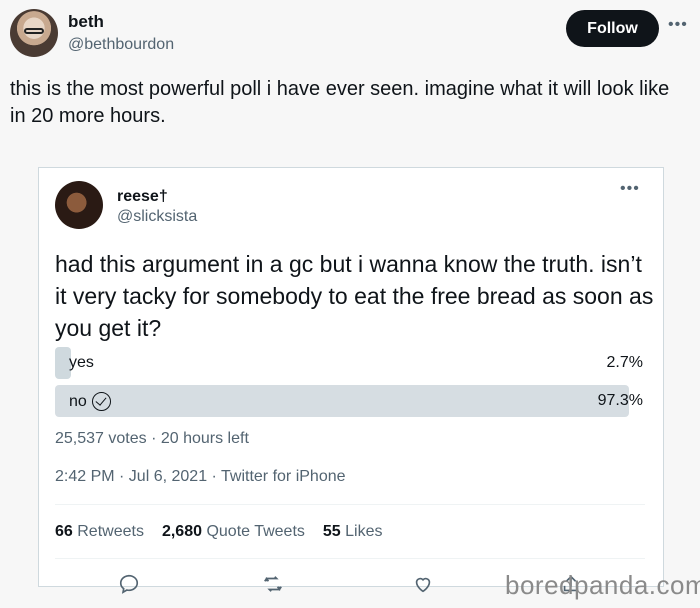 The width and height of the screenshot is (700, 608). I want to click on glasses-icon, so click(34, 31).